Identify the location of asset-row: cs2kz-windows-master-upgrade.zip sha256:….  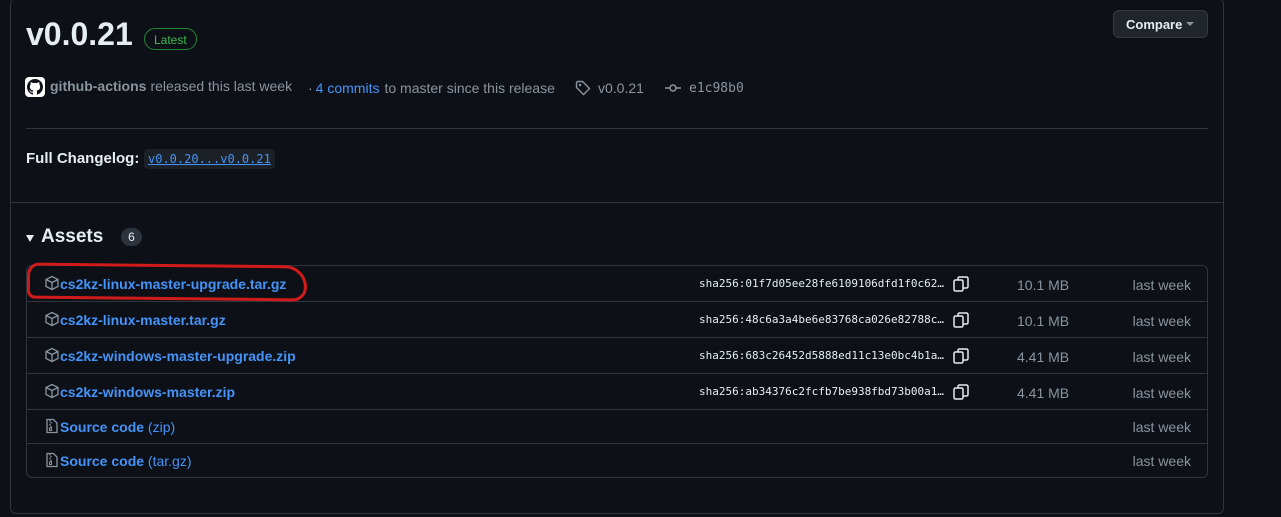
(617, 356).